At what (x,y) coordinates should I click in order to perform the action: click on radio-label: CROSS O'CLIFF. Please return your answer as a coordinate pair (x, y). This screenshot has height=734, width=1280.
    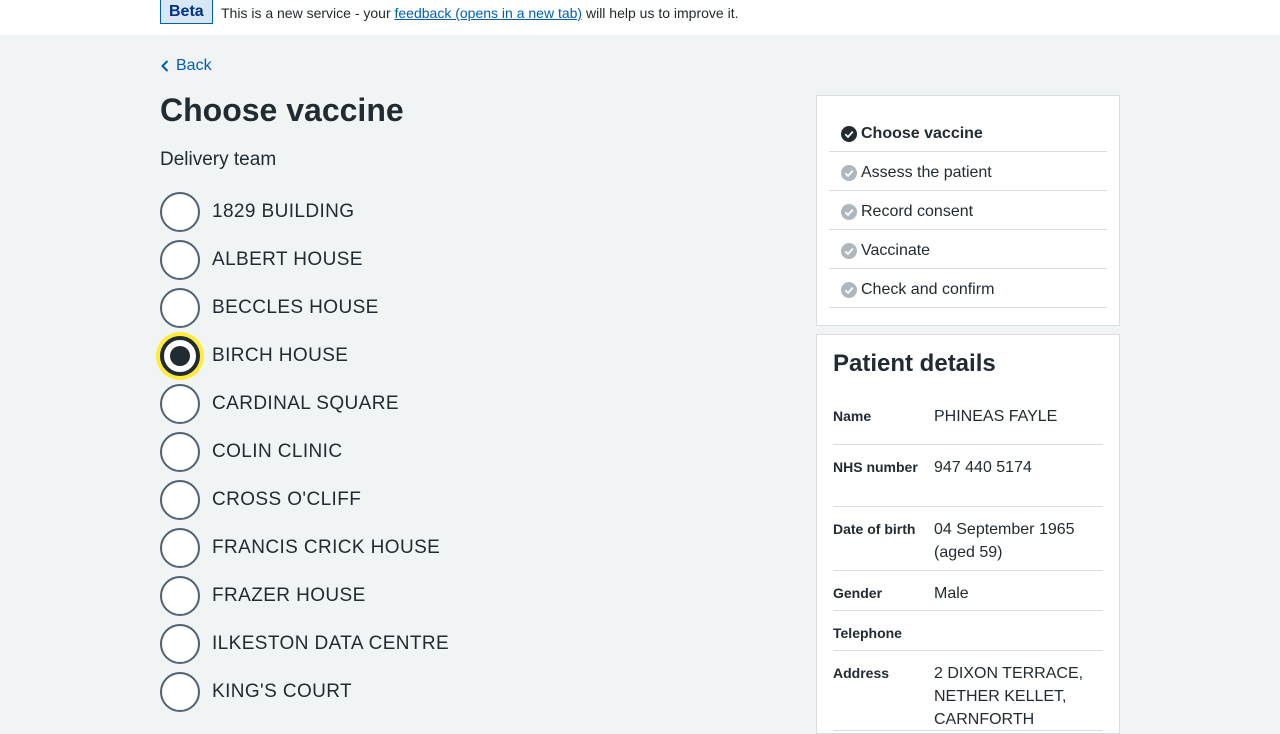
    Looking at the image, I should click on (286, 500).